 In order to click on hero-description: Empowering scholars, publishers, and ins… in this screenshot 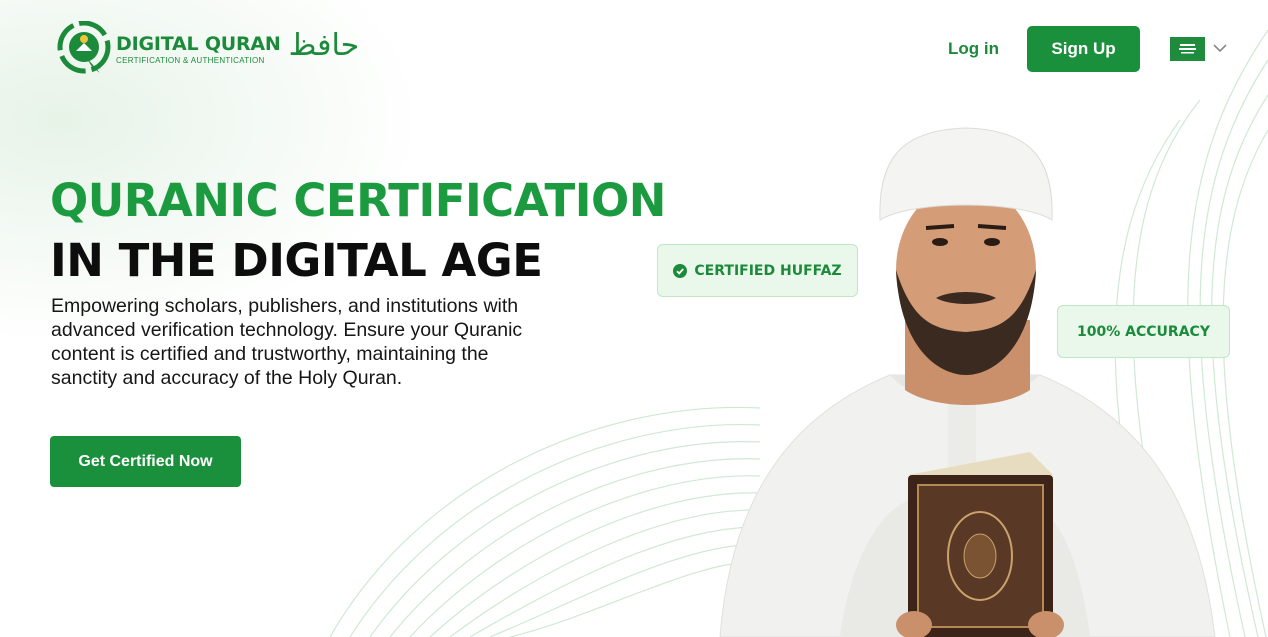, I will do `click(287, 342)`.